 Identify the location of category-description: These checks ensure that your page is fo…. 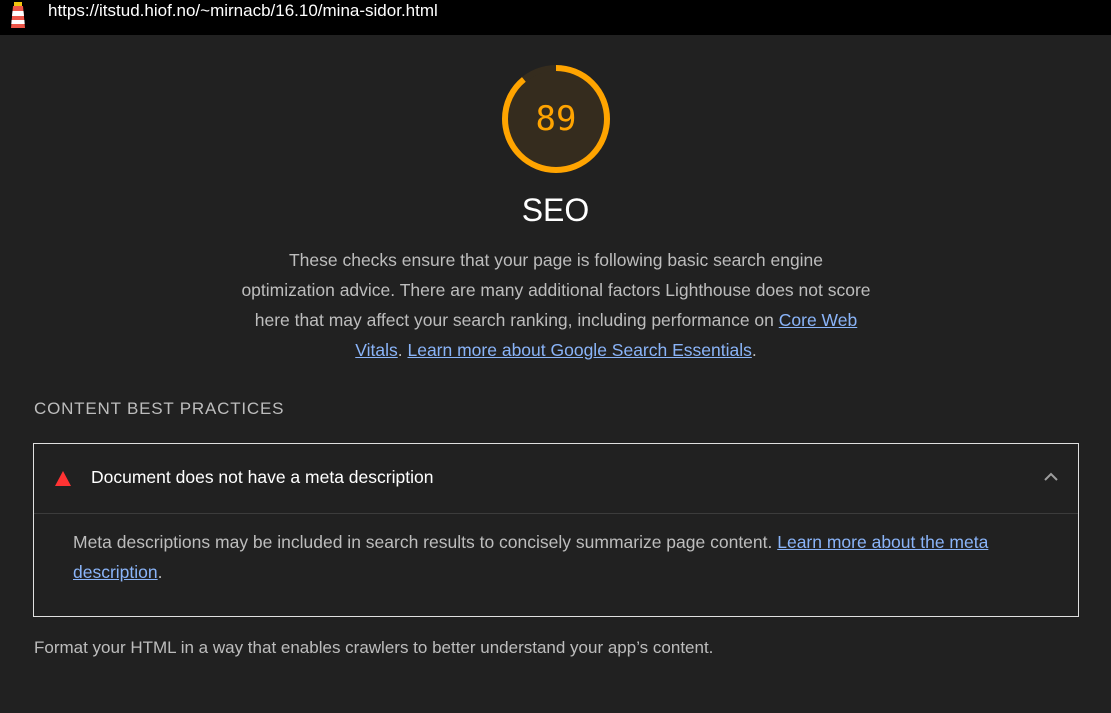
(556, 305).